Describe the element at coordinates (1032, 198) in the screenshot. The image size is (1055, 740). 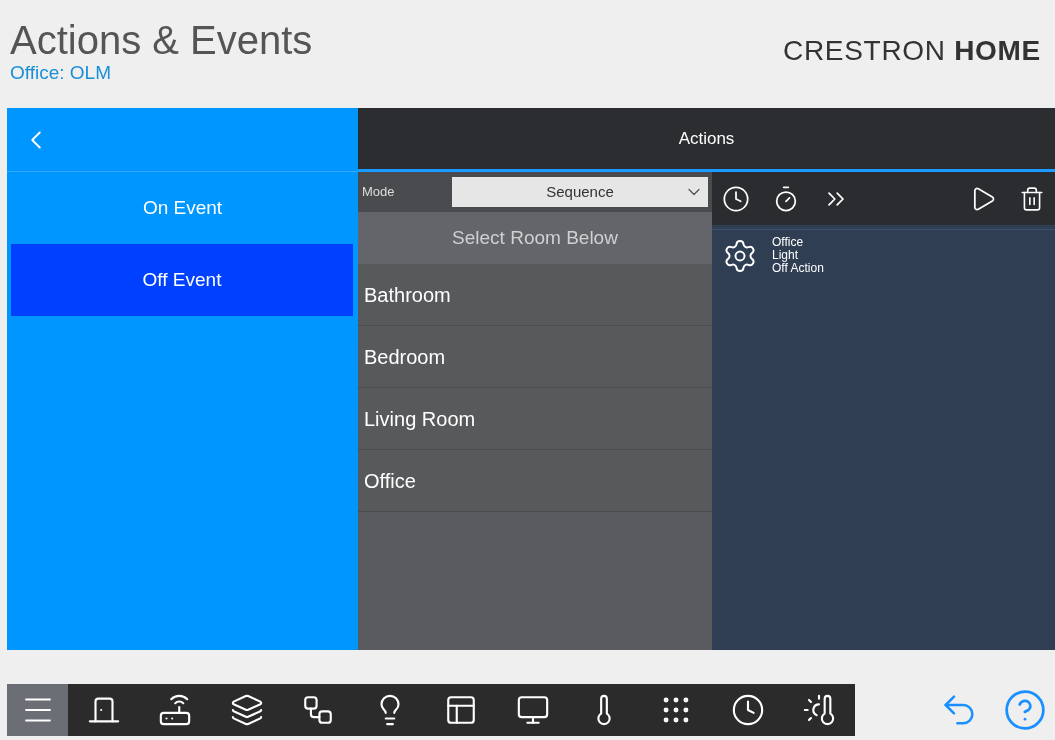
I see `trash-icon` at that location.